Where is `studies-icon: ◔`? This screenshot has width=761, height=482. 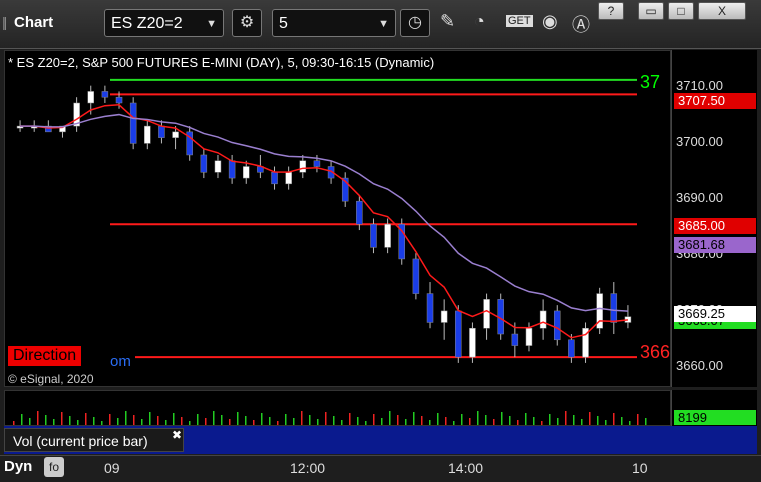
studies-icon: ◔ is located at coordinates (479, 21).